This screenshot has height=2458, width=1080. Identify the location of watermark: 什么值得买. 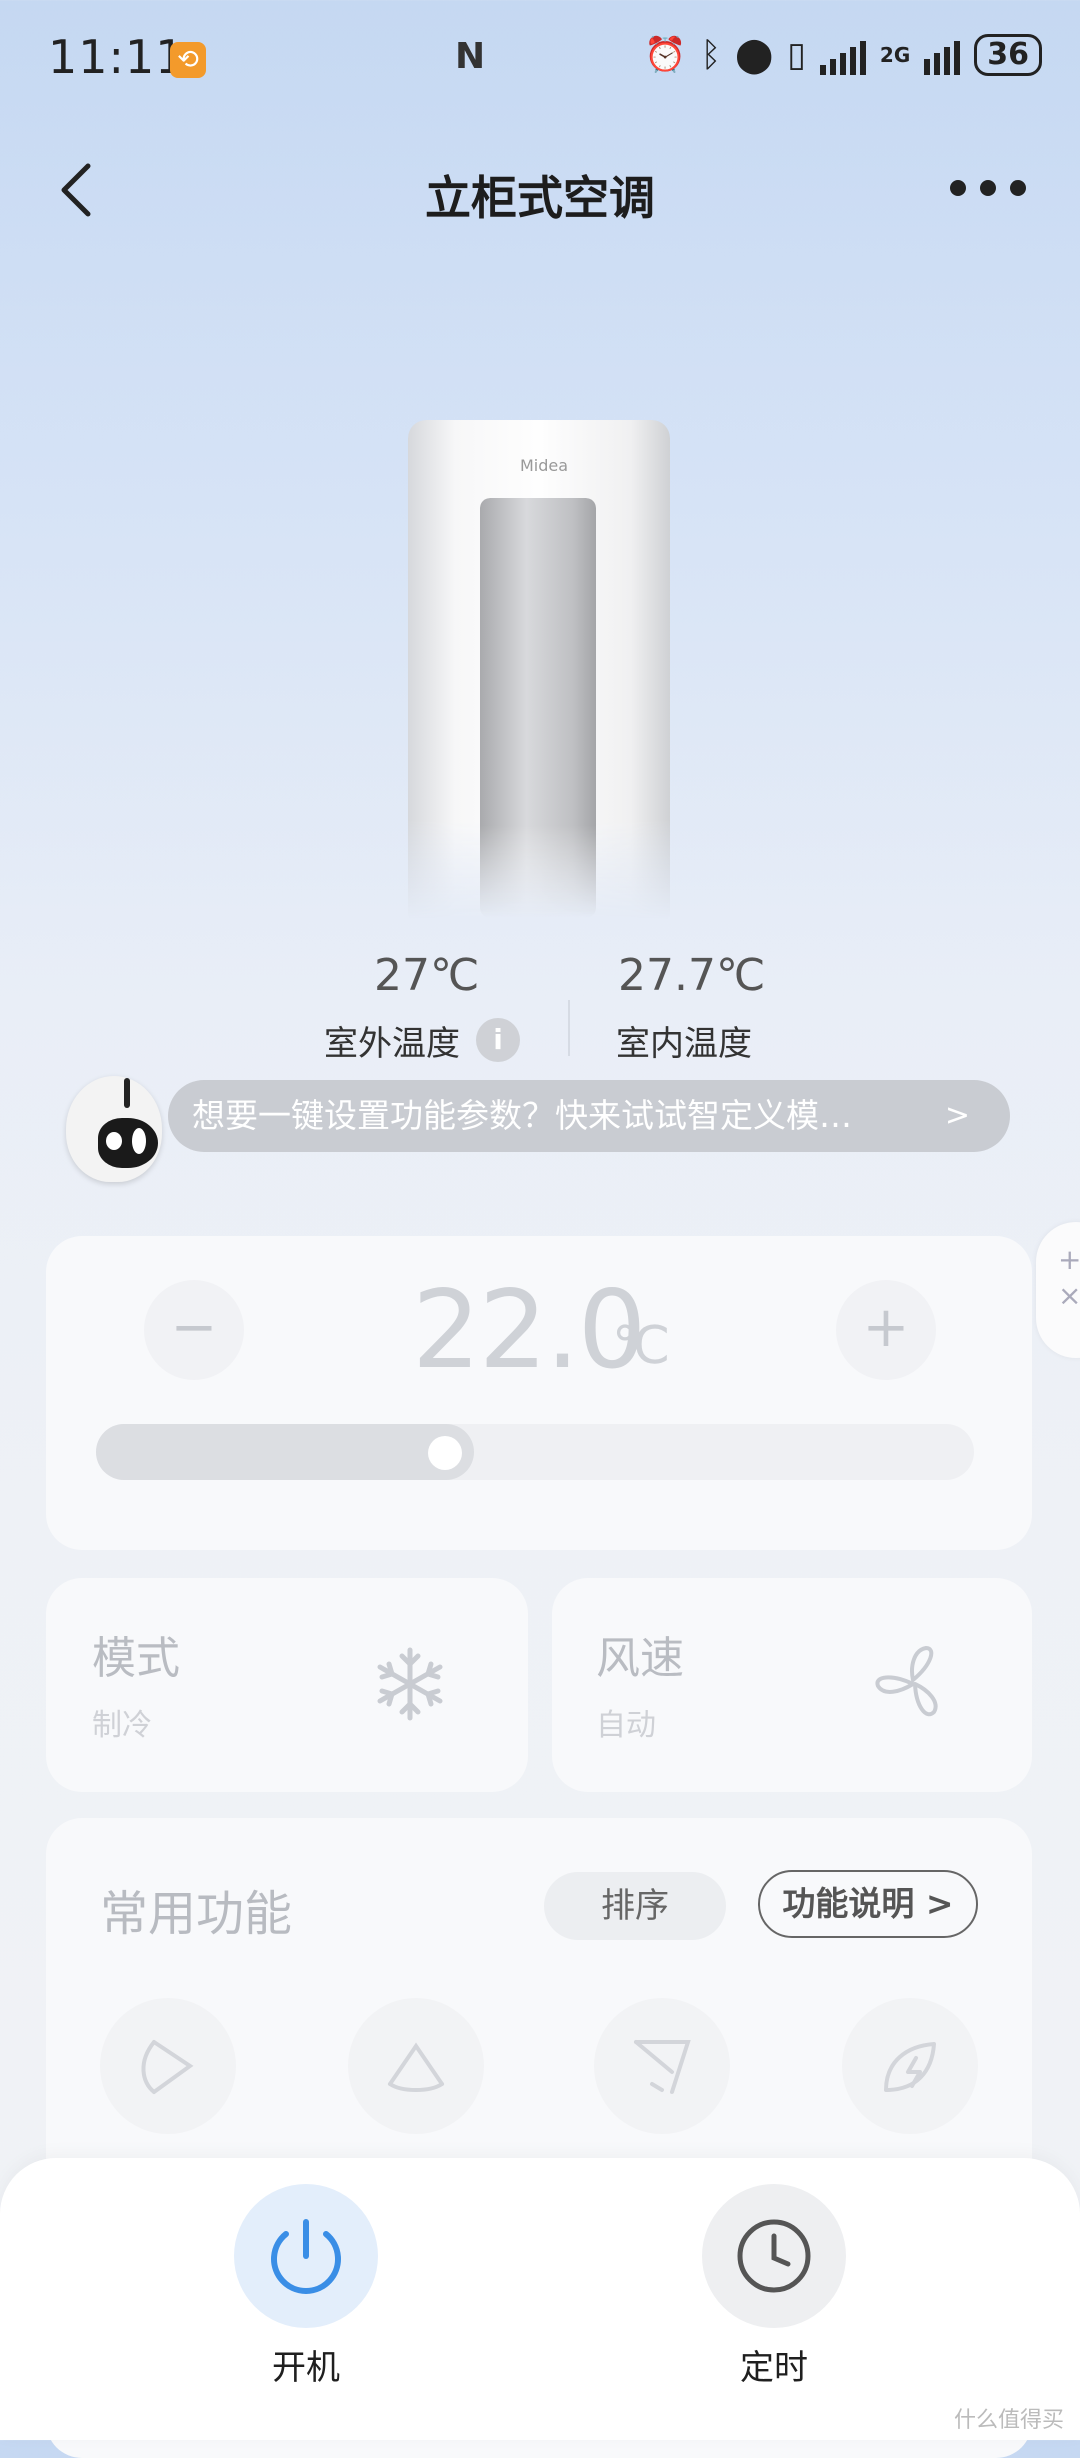
(1008, 2420).